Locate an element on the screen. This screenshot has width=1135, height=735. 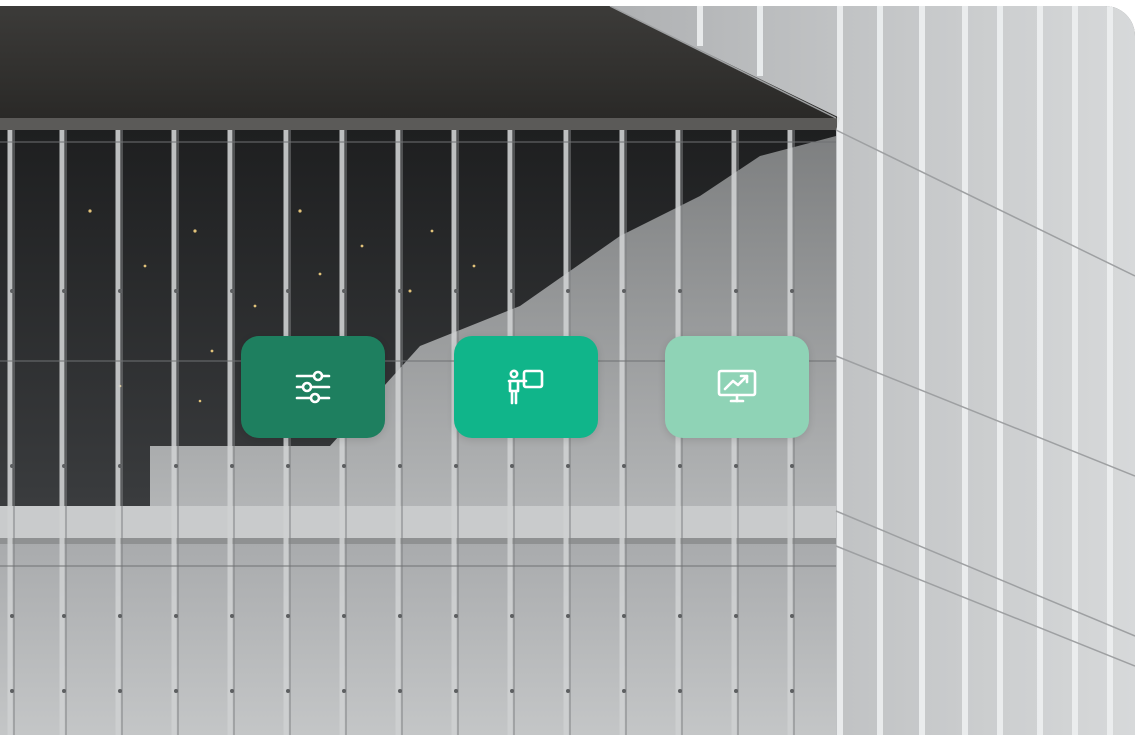
presentation-tile is located at coordinates (526, 387).